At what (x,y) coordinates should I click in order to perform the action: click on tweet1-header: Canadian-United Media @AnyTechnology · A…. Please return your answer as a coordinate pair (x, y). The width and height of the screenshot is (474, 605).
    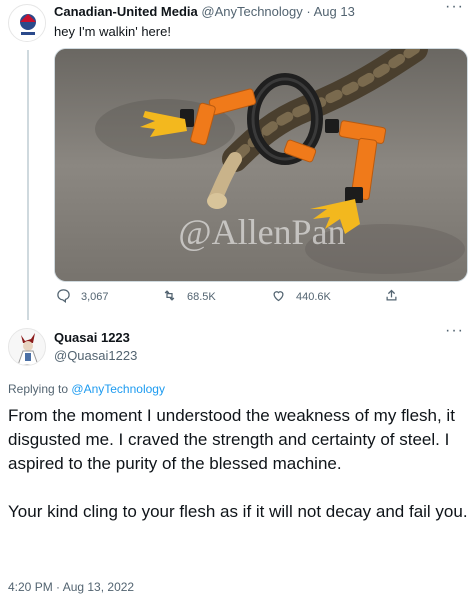
    Looking at the image, I should click on (204, 11).